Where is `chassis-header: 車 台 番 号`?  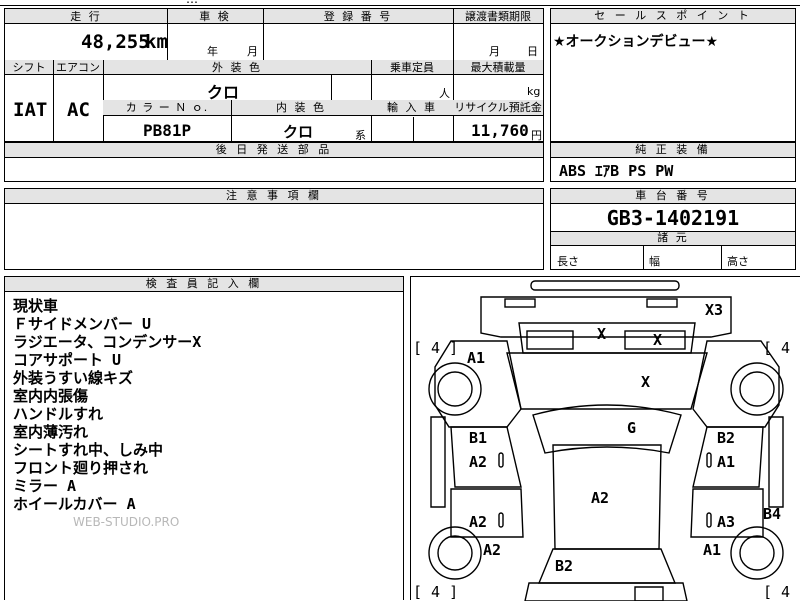
chassis-header: 車 台 番 号 is located at coordinates (673, 196).